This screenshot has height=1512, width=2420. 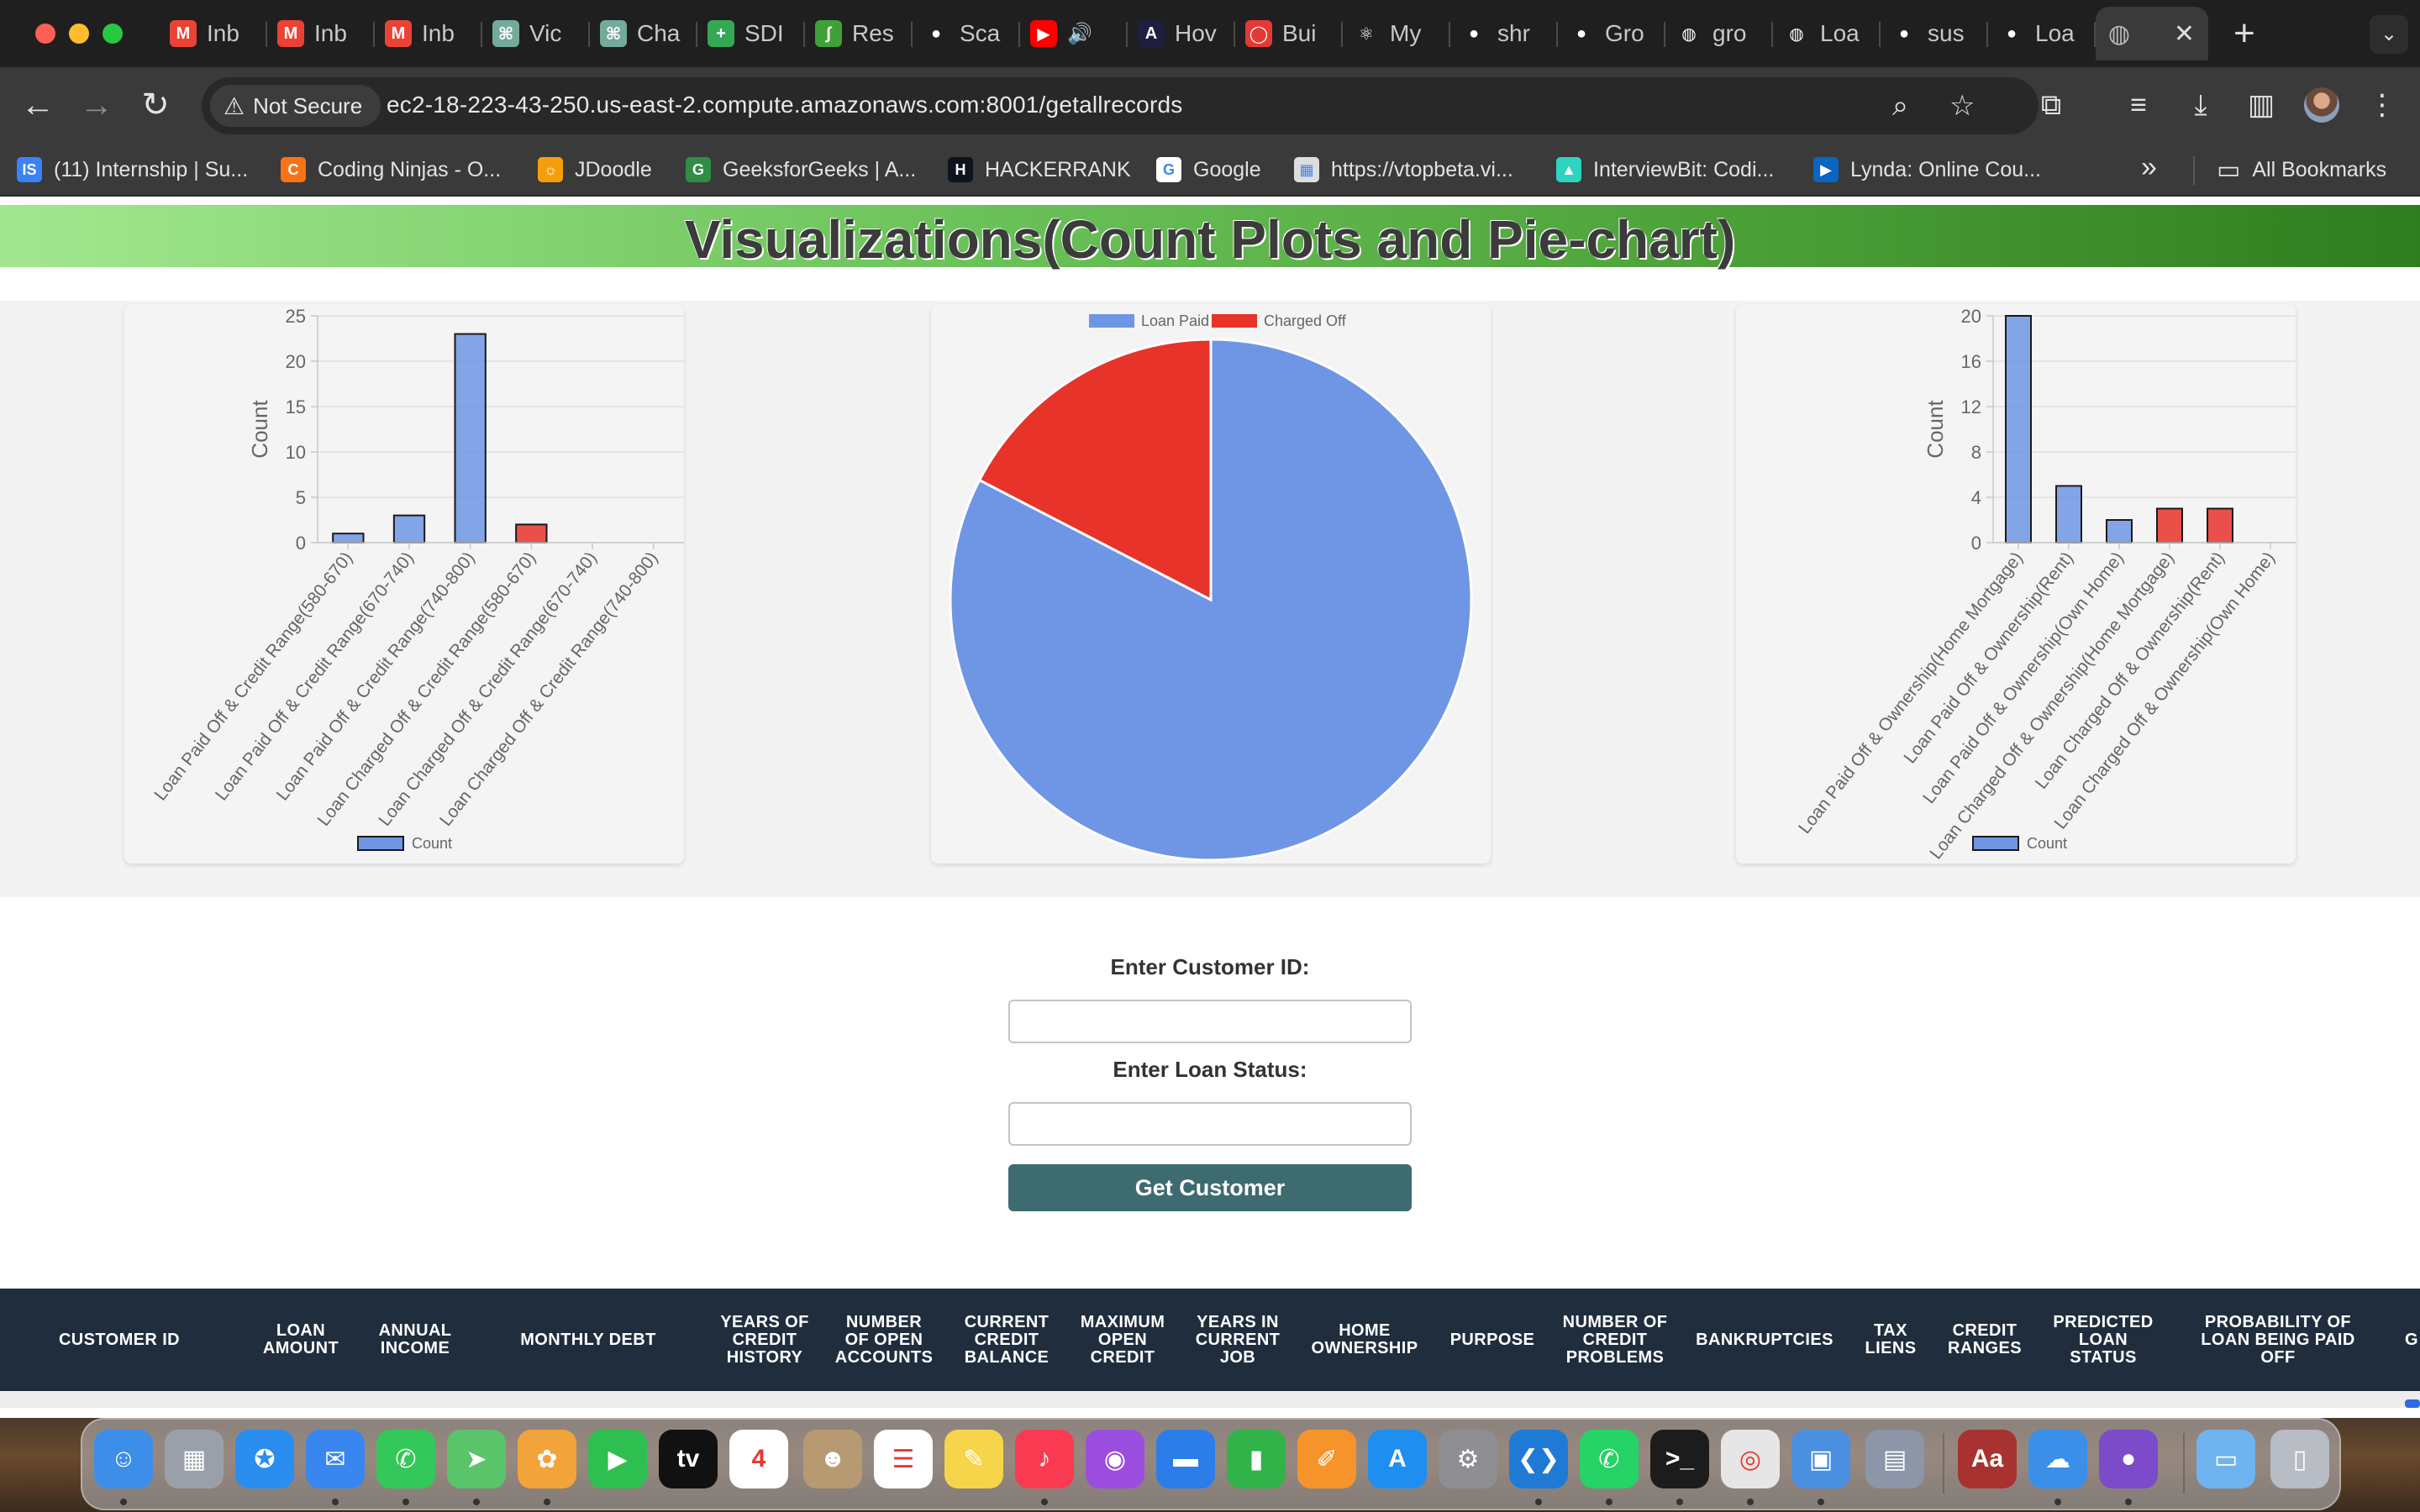 What do you see at coordinates (1900, 106) in the screenshot?
I see `zoom-icon: ⌕` at bounding box center [1900, 106].